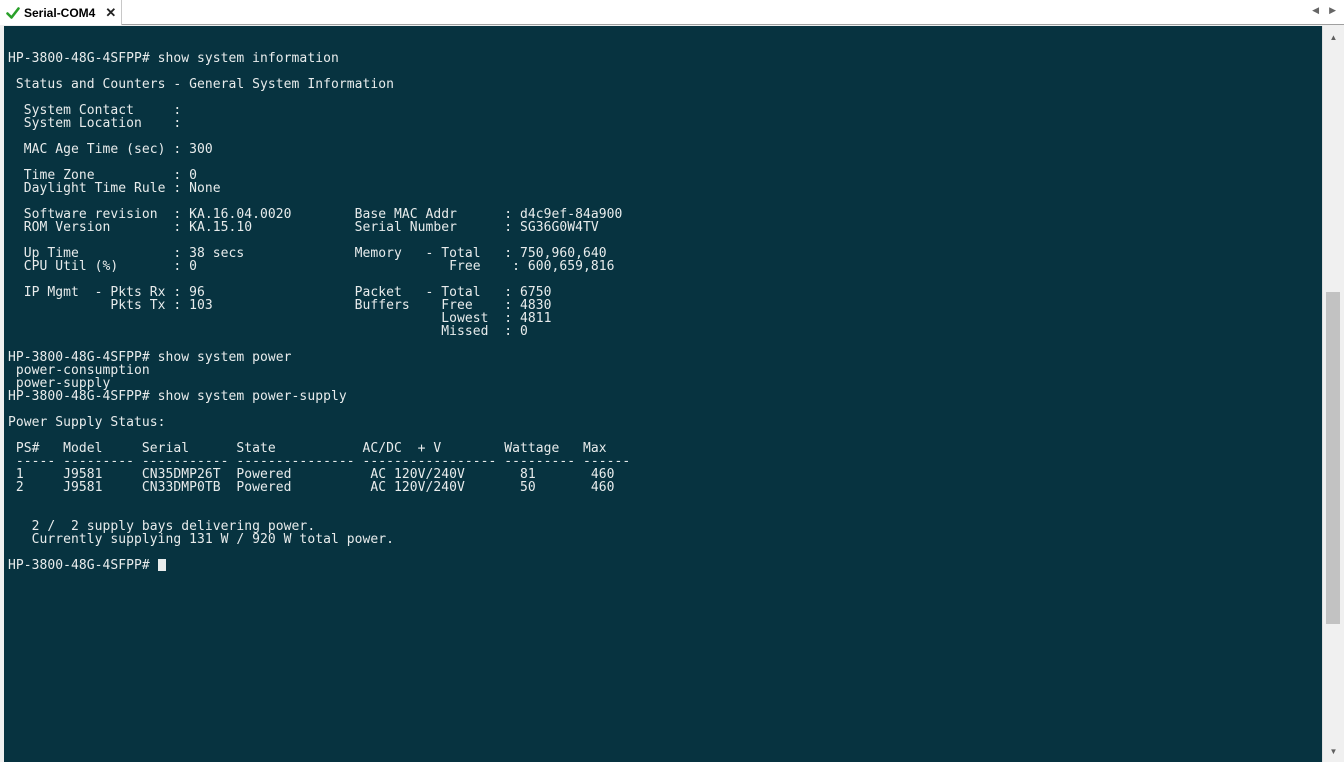 The height and width of the screenshot is (762, 1344). Describe the element at coordinates (87, 422) in the screenshot. I see `terminal-line: Power Supply Status:` at that location.